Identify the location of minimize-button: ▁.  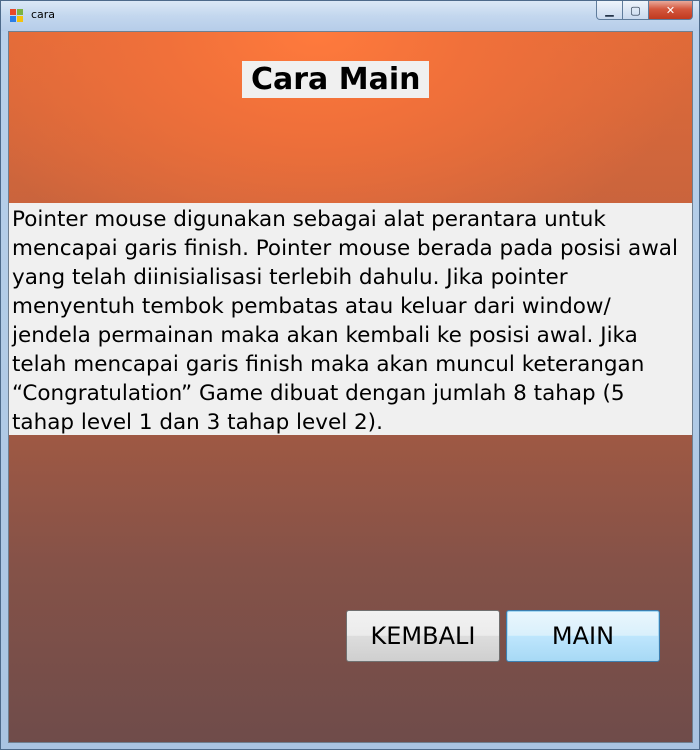
(609, 10).